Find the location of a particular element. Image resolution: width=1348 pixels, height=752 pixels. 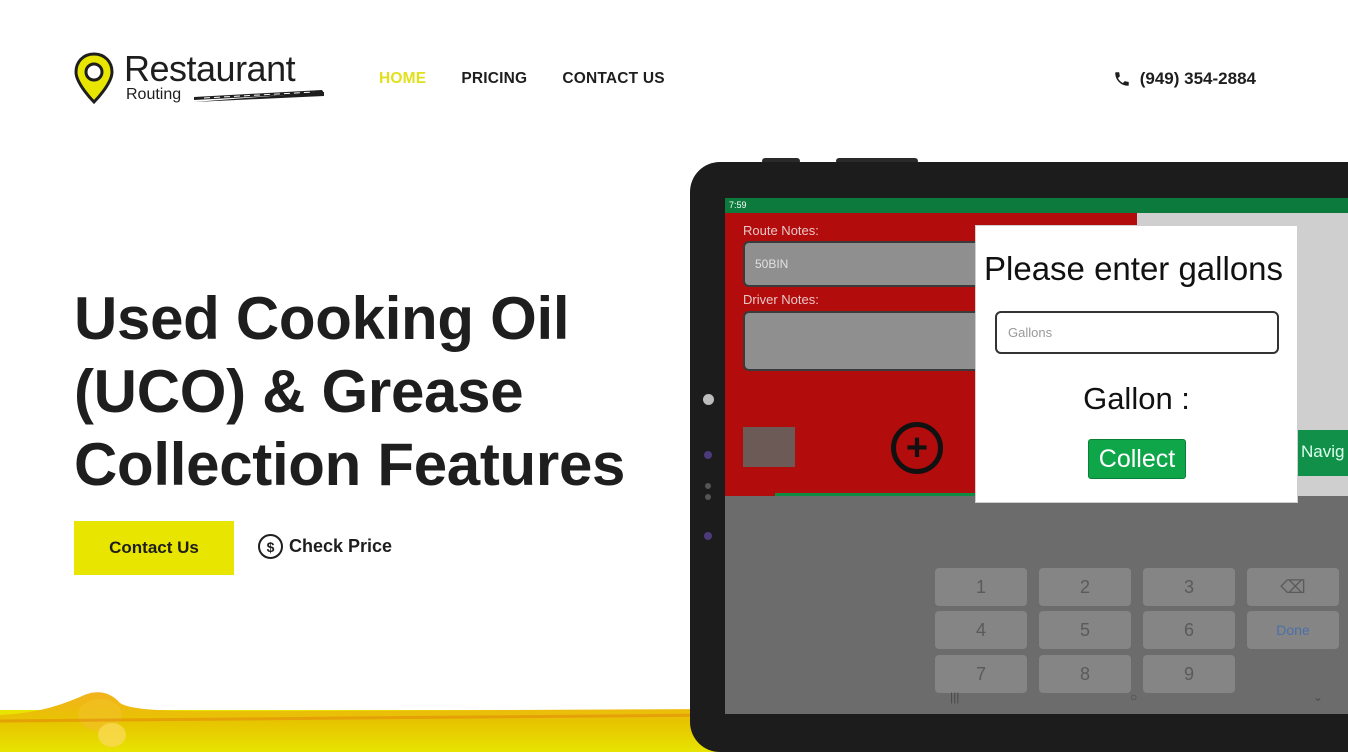

oil-splash-graphic is located at coordinates (360, 722).